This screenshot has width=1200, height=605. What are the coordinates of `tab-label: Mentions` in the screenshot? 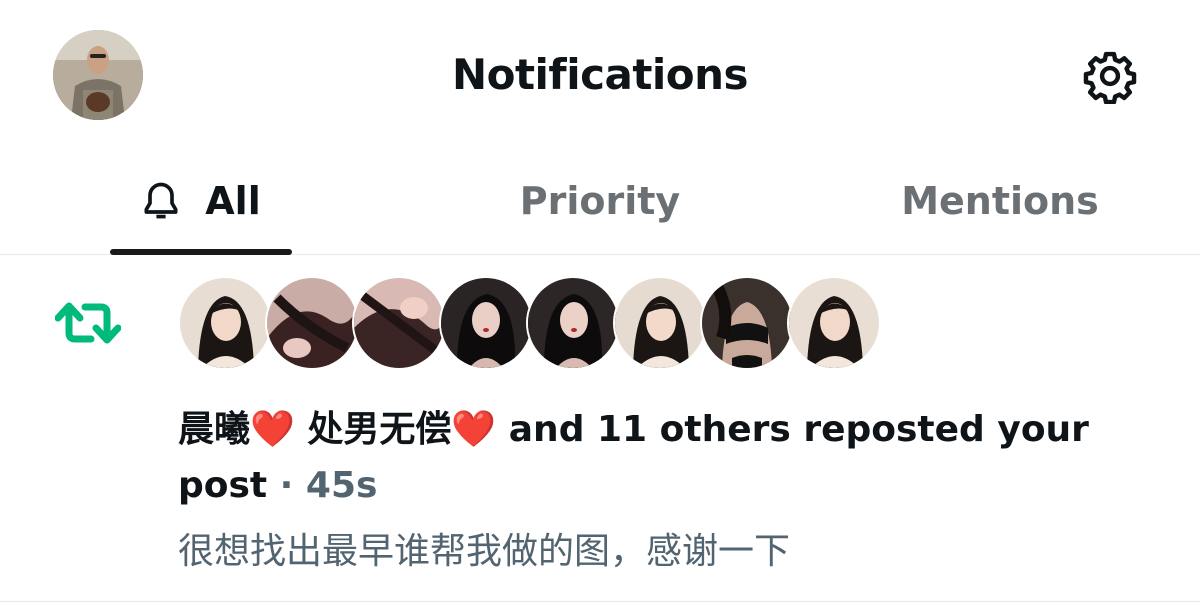 It's located at (1000, 201).